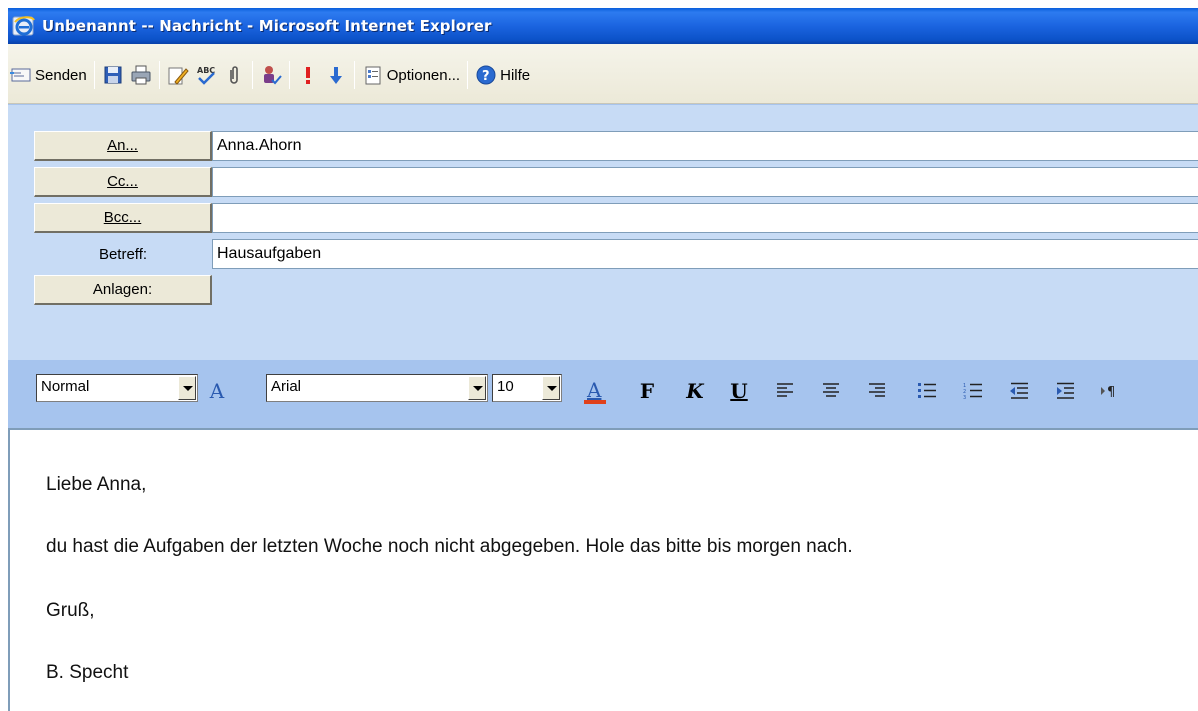  I want to click on paragraph-direction-icon: ¶, so click(1108, 392).